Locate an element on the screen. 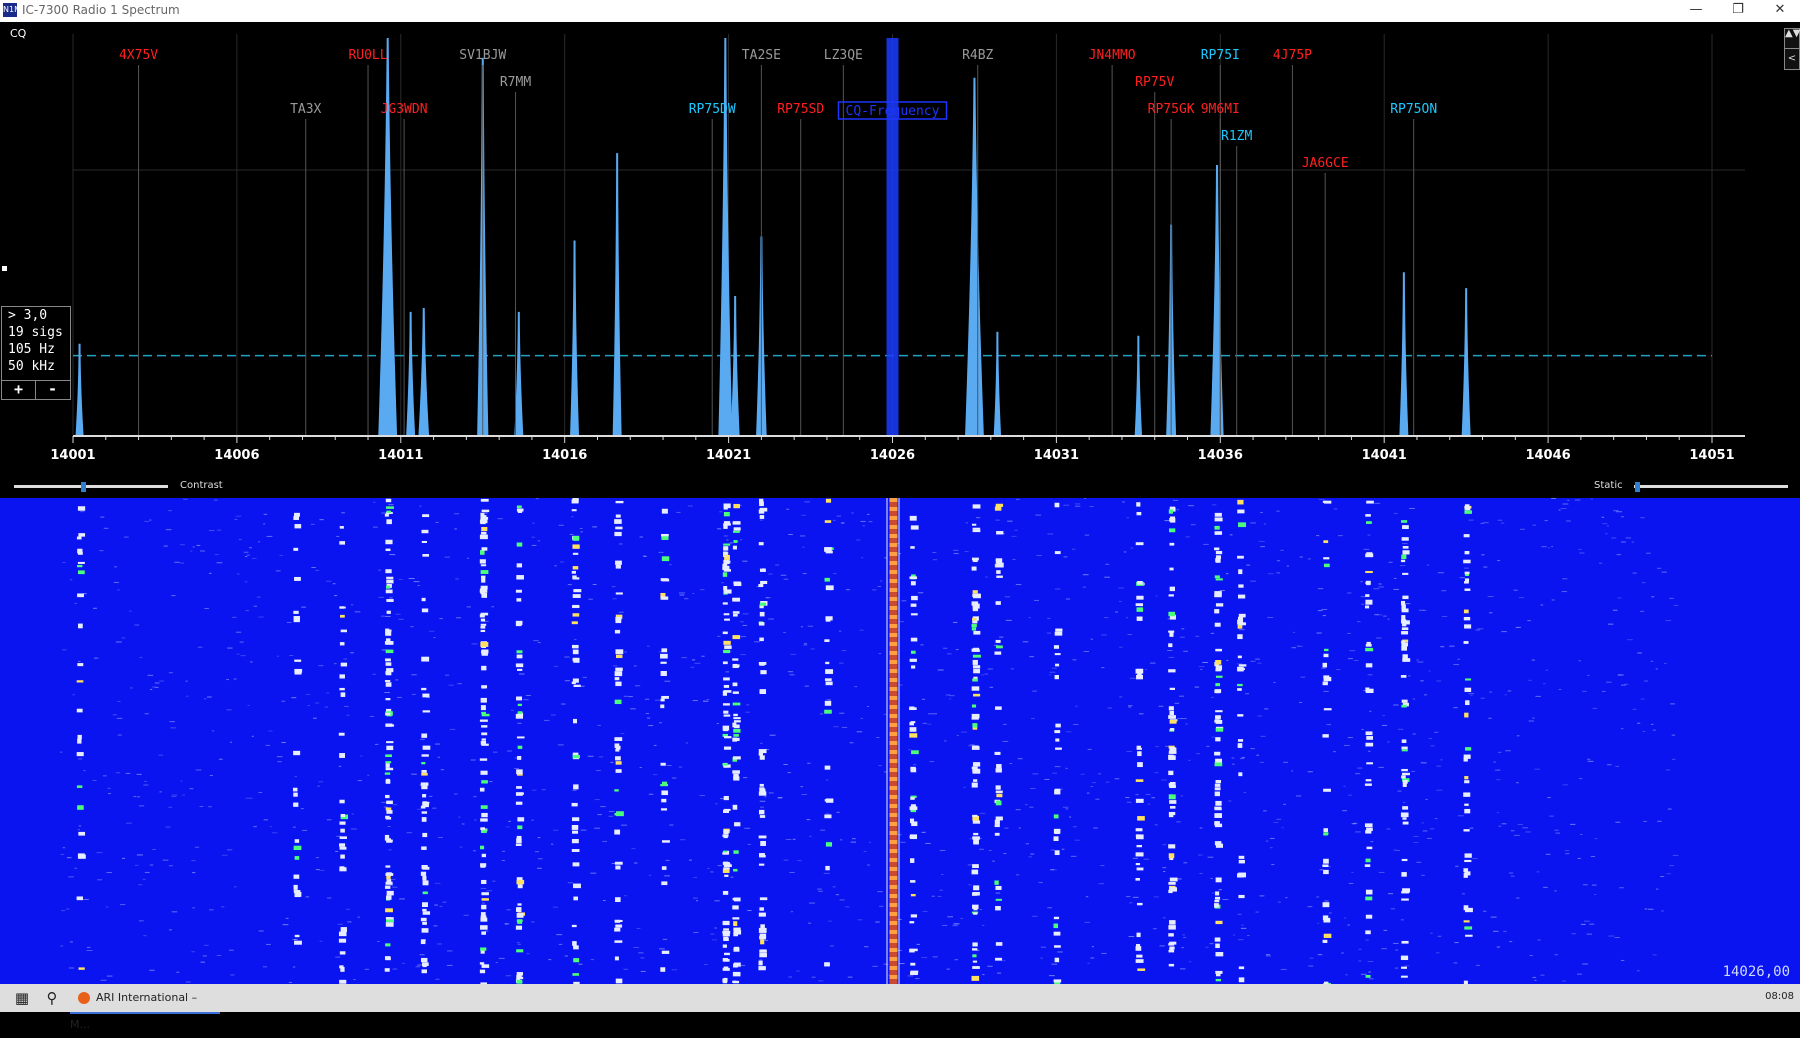  collapse-left-icon: < is located at coordinates (1792, 59).